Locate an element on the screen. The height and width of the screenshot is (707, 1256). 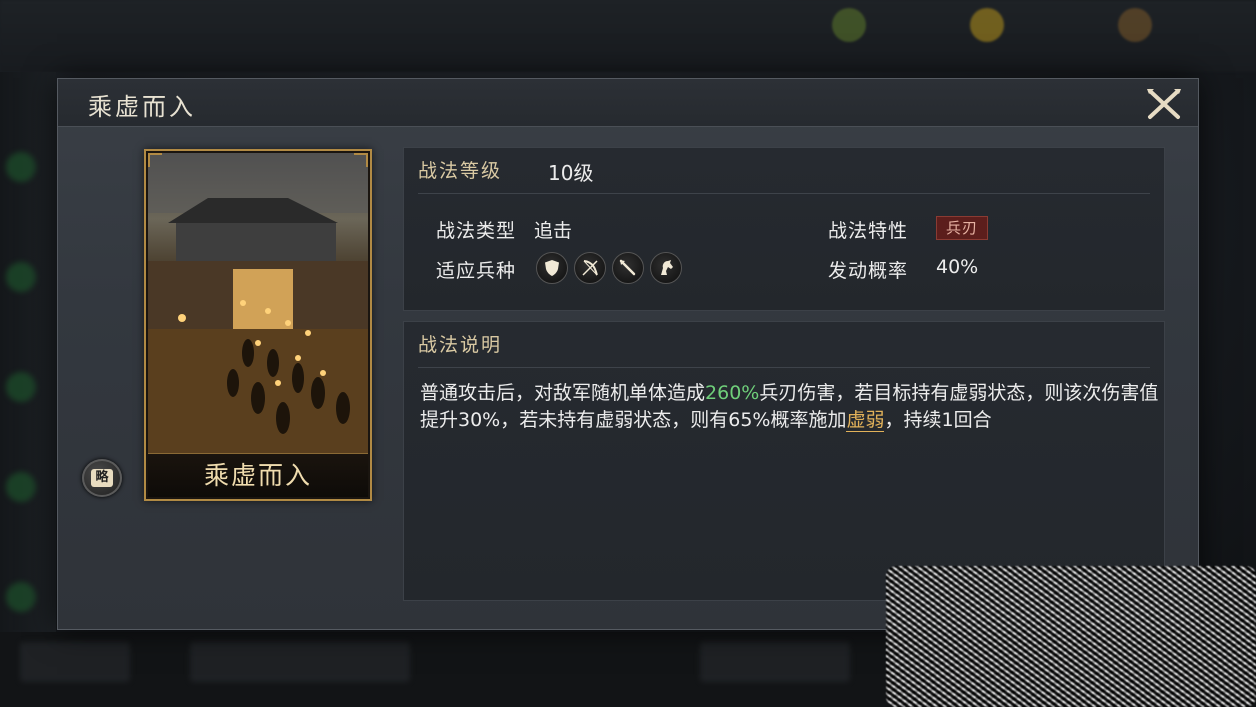
skill-trait-label: 战法特性 is located at coordinates (868, 231).